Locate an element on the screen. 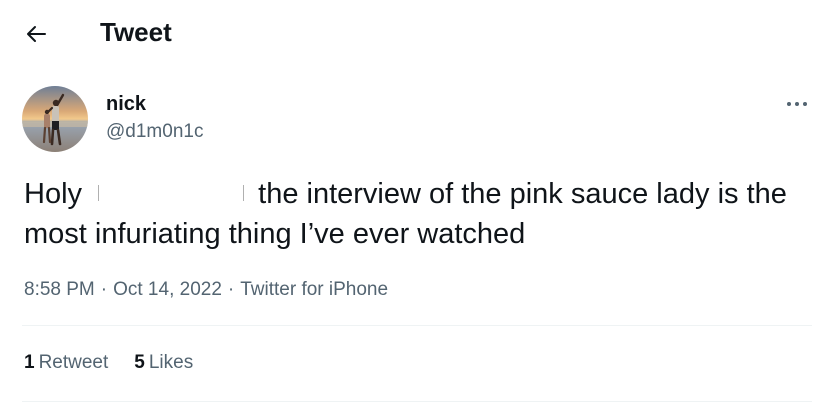 Image resolution: width=840 pixels, height=409 pixels. retweets-label: Retweet is located at coordinates (73, 362).